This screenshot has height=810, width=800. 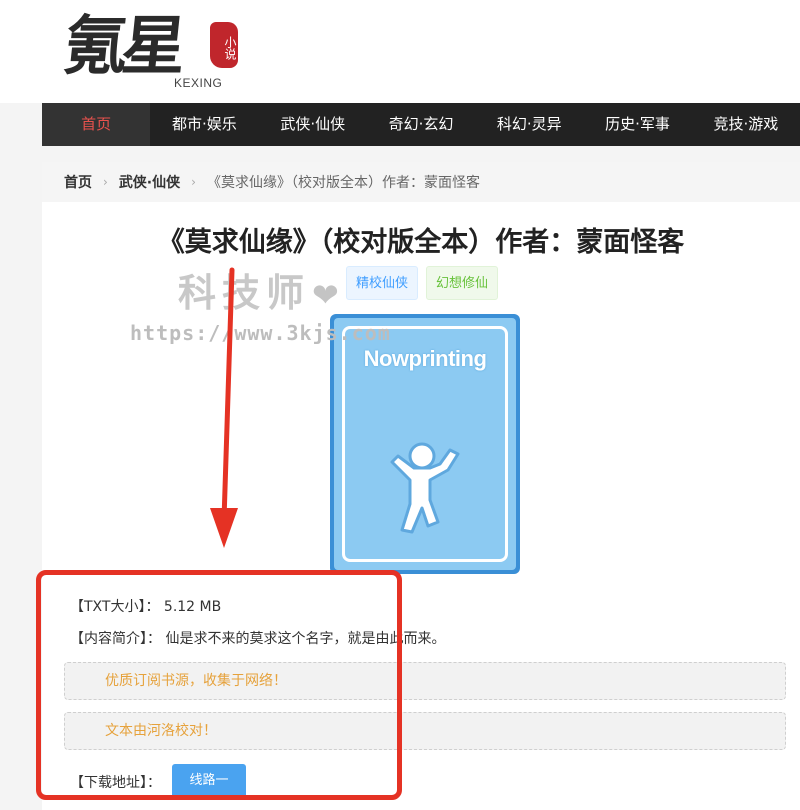 I want to click on breadcrumb: 首页 › 武侠·仙侠 › 《莫求仙缘》（校对版全本）作者：蒙面怪客, so click(x=421, y=182).